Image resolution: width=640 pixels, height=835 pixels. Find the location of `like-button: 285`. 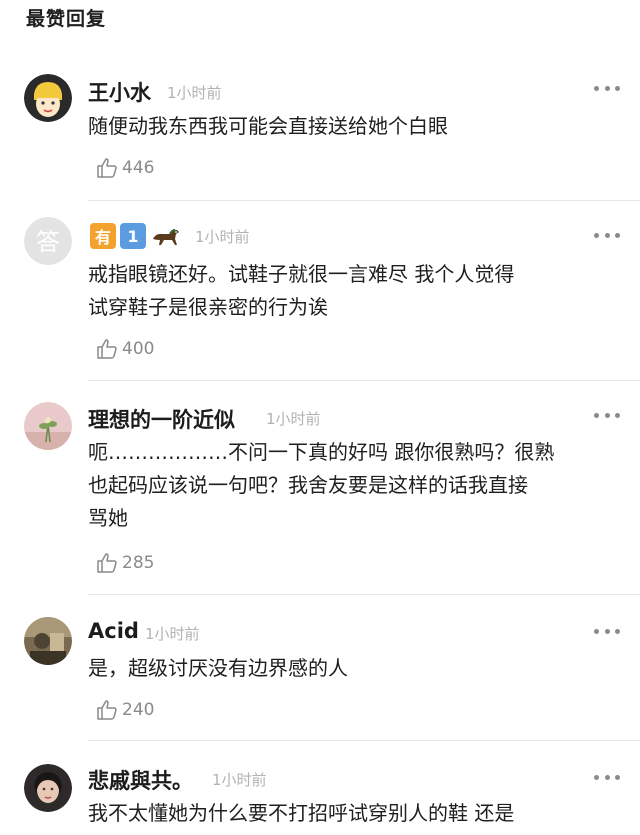

like-button: 285 is located at coordinates (124, 563).